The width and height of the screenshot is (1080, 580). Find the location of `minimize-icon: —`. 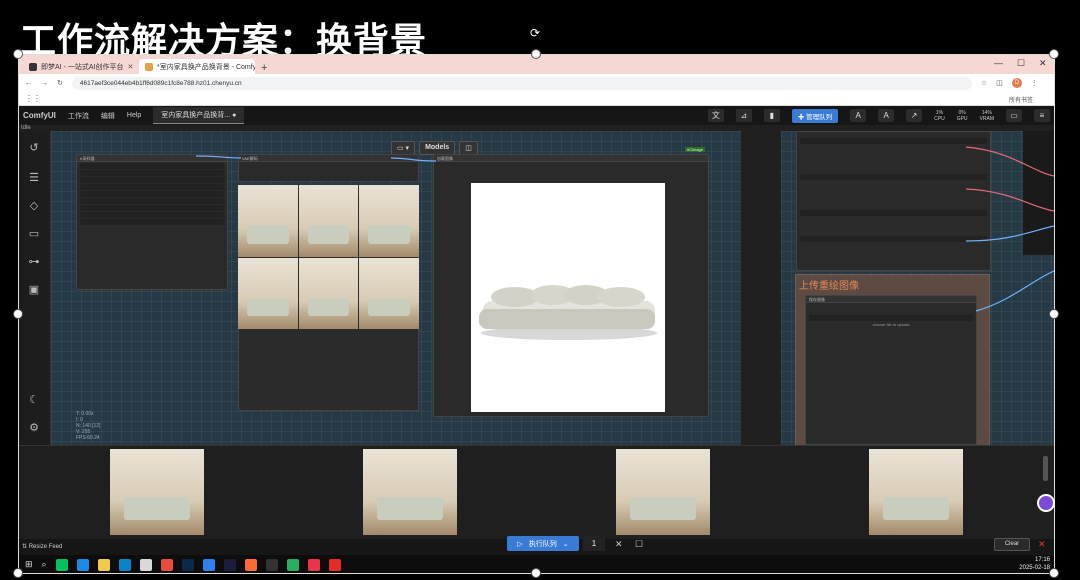

minimize-icon: — is located at coordinates (998, 63).